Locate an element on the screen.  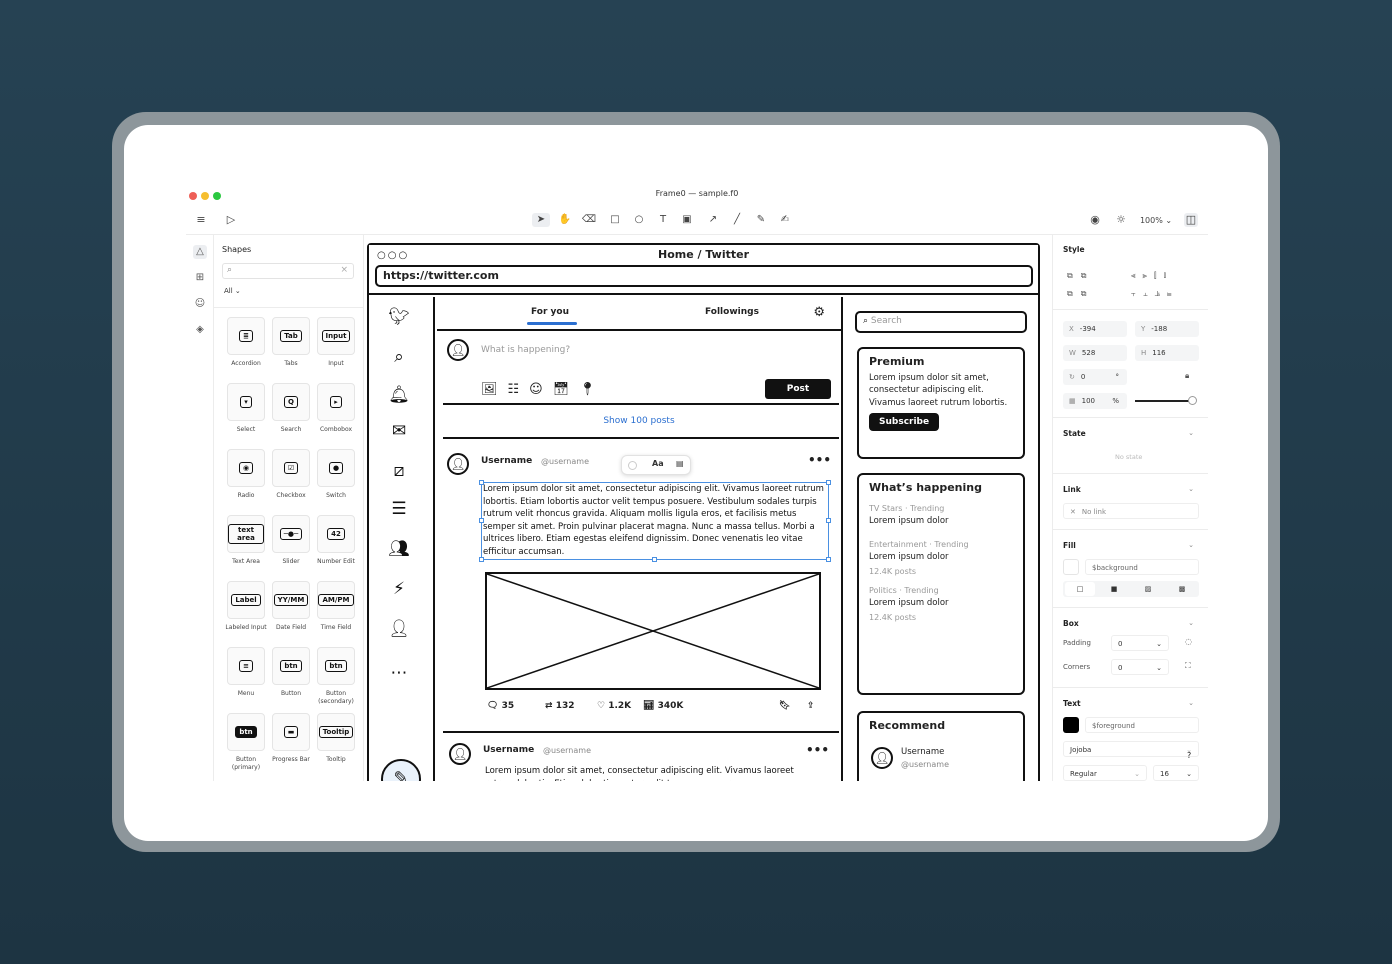
highlighter-tool-icon: ✍ is located at coordinates (785, 220).